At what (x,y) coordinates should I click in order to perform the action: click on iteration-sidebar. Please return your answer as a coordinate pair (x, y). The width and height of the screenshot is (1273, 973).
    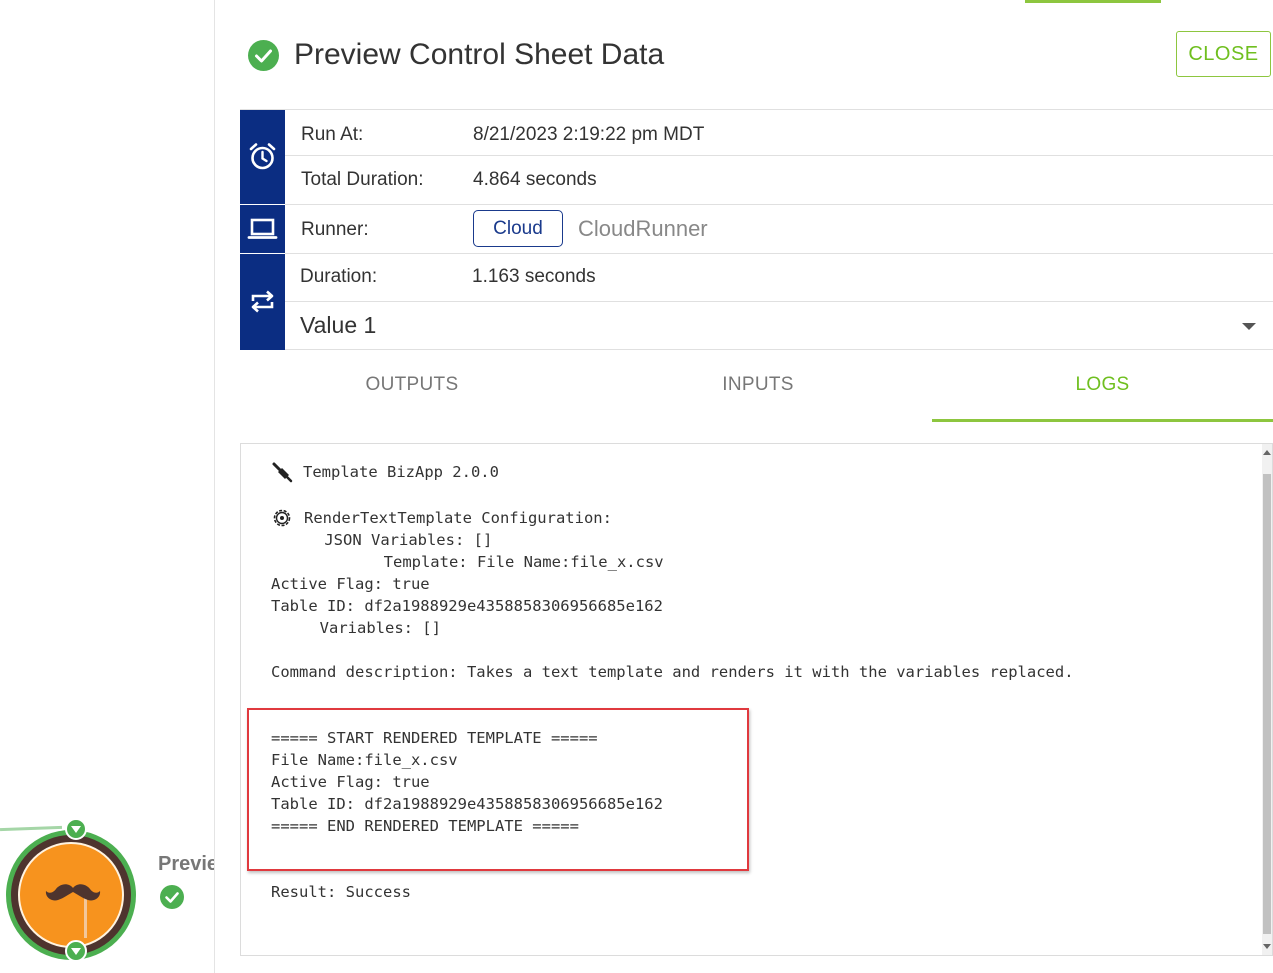
    Looking at the image, I should click on (262, 302).